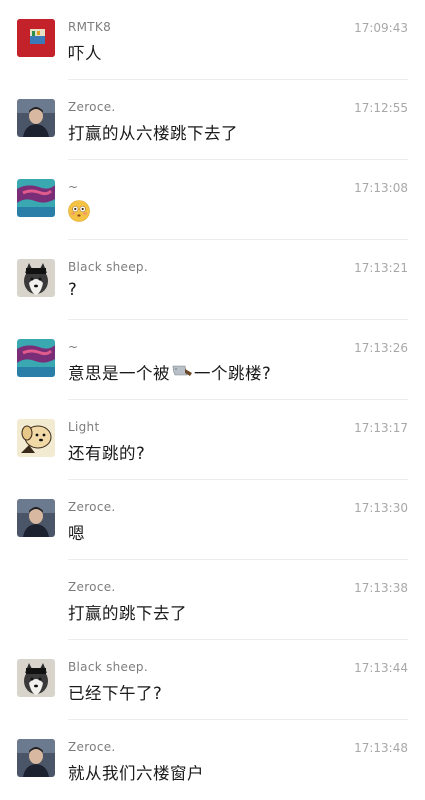  I want to click on message-timestamp: 17:13:38, so click(381, 588).